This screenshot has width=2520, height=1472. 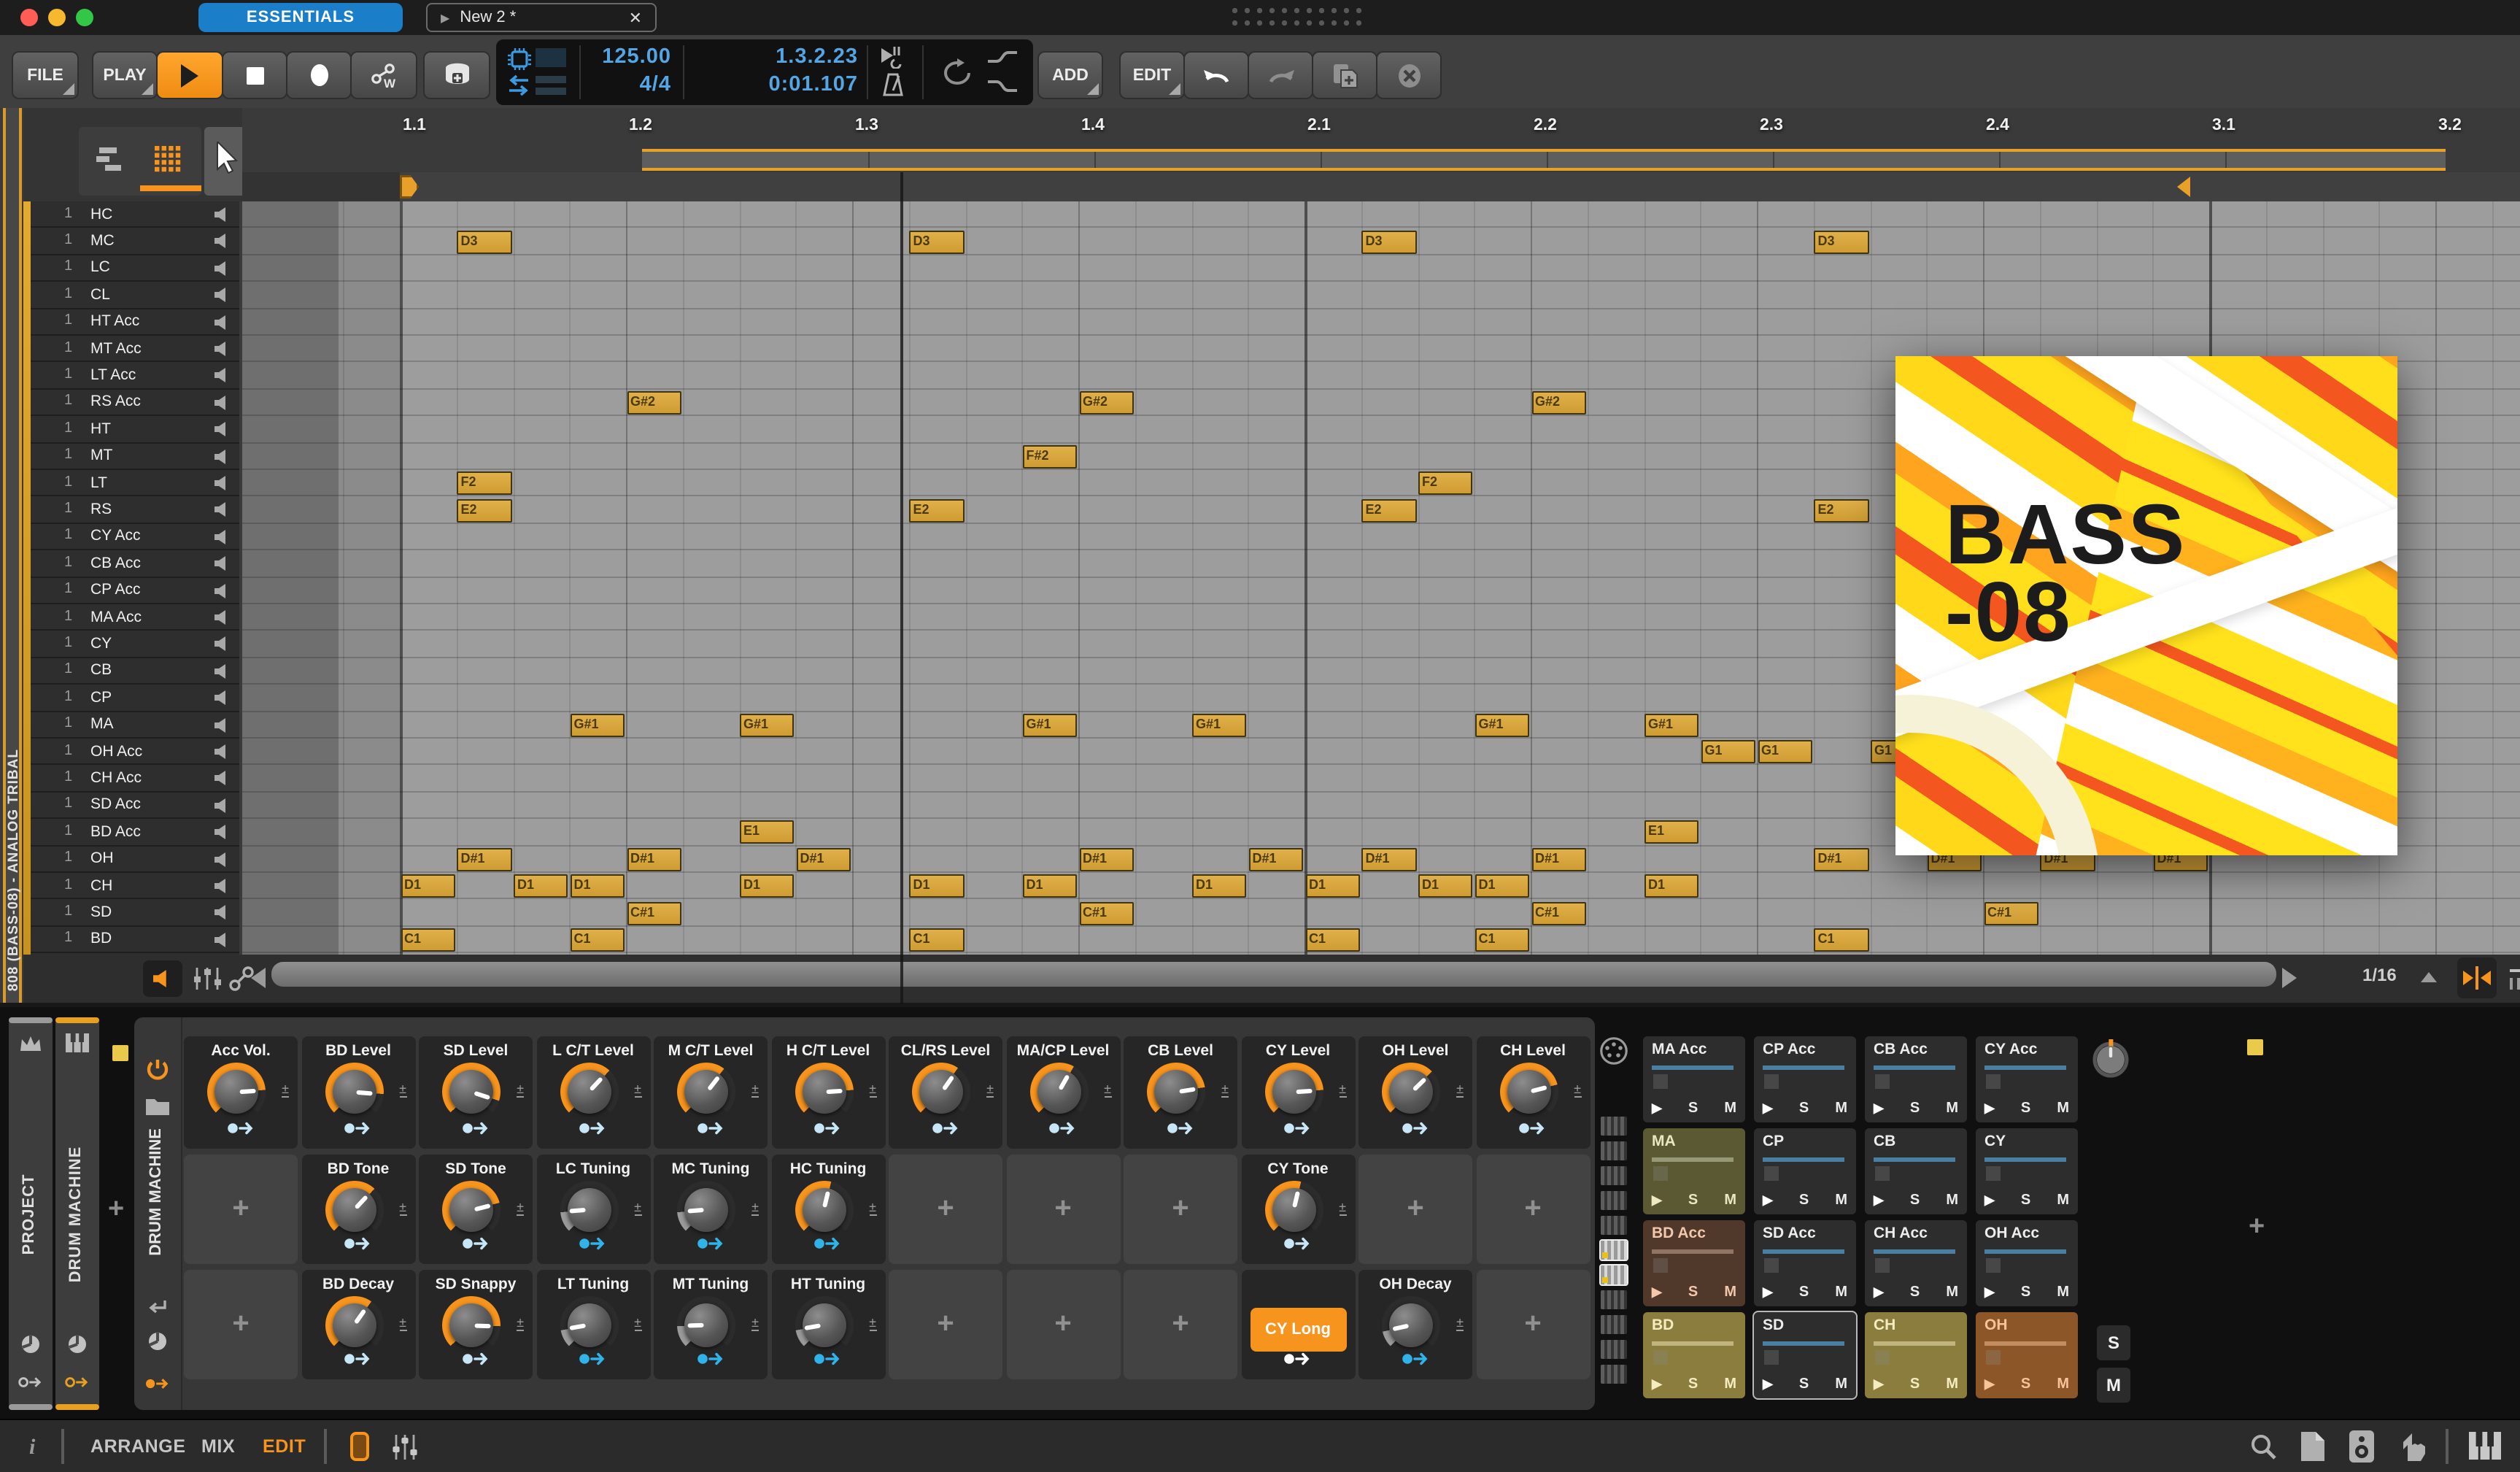 I want to click on grid-size-value: 1/16, so click(x=2380, y=974).